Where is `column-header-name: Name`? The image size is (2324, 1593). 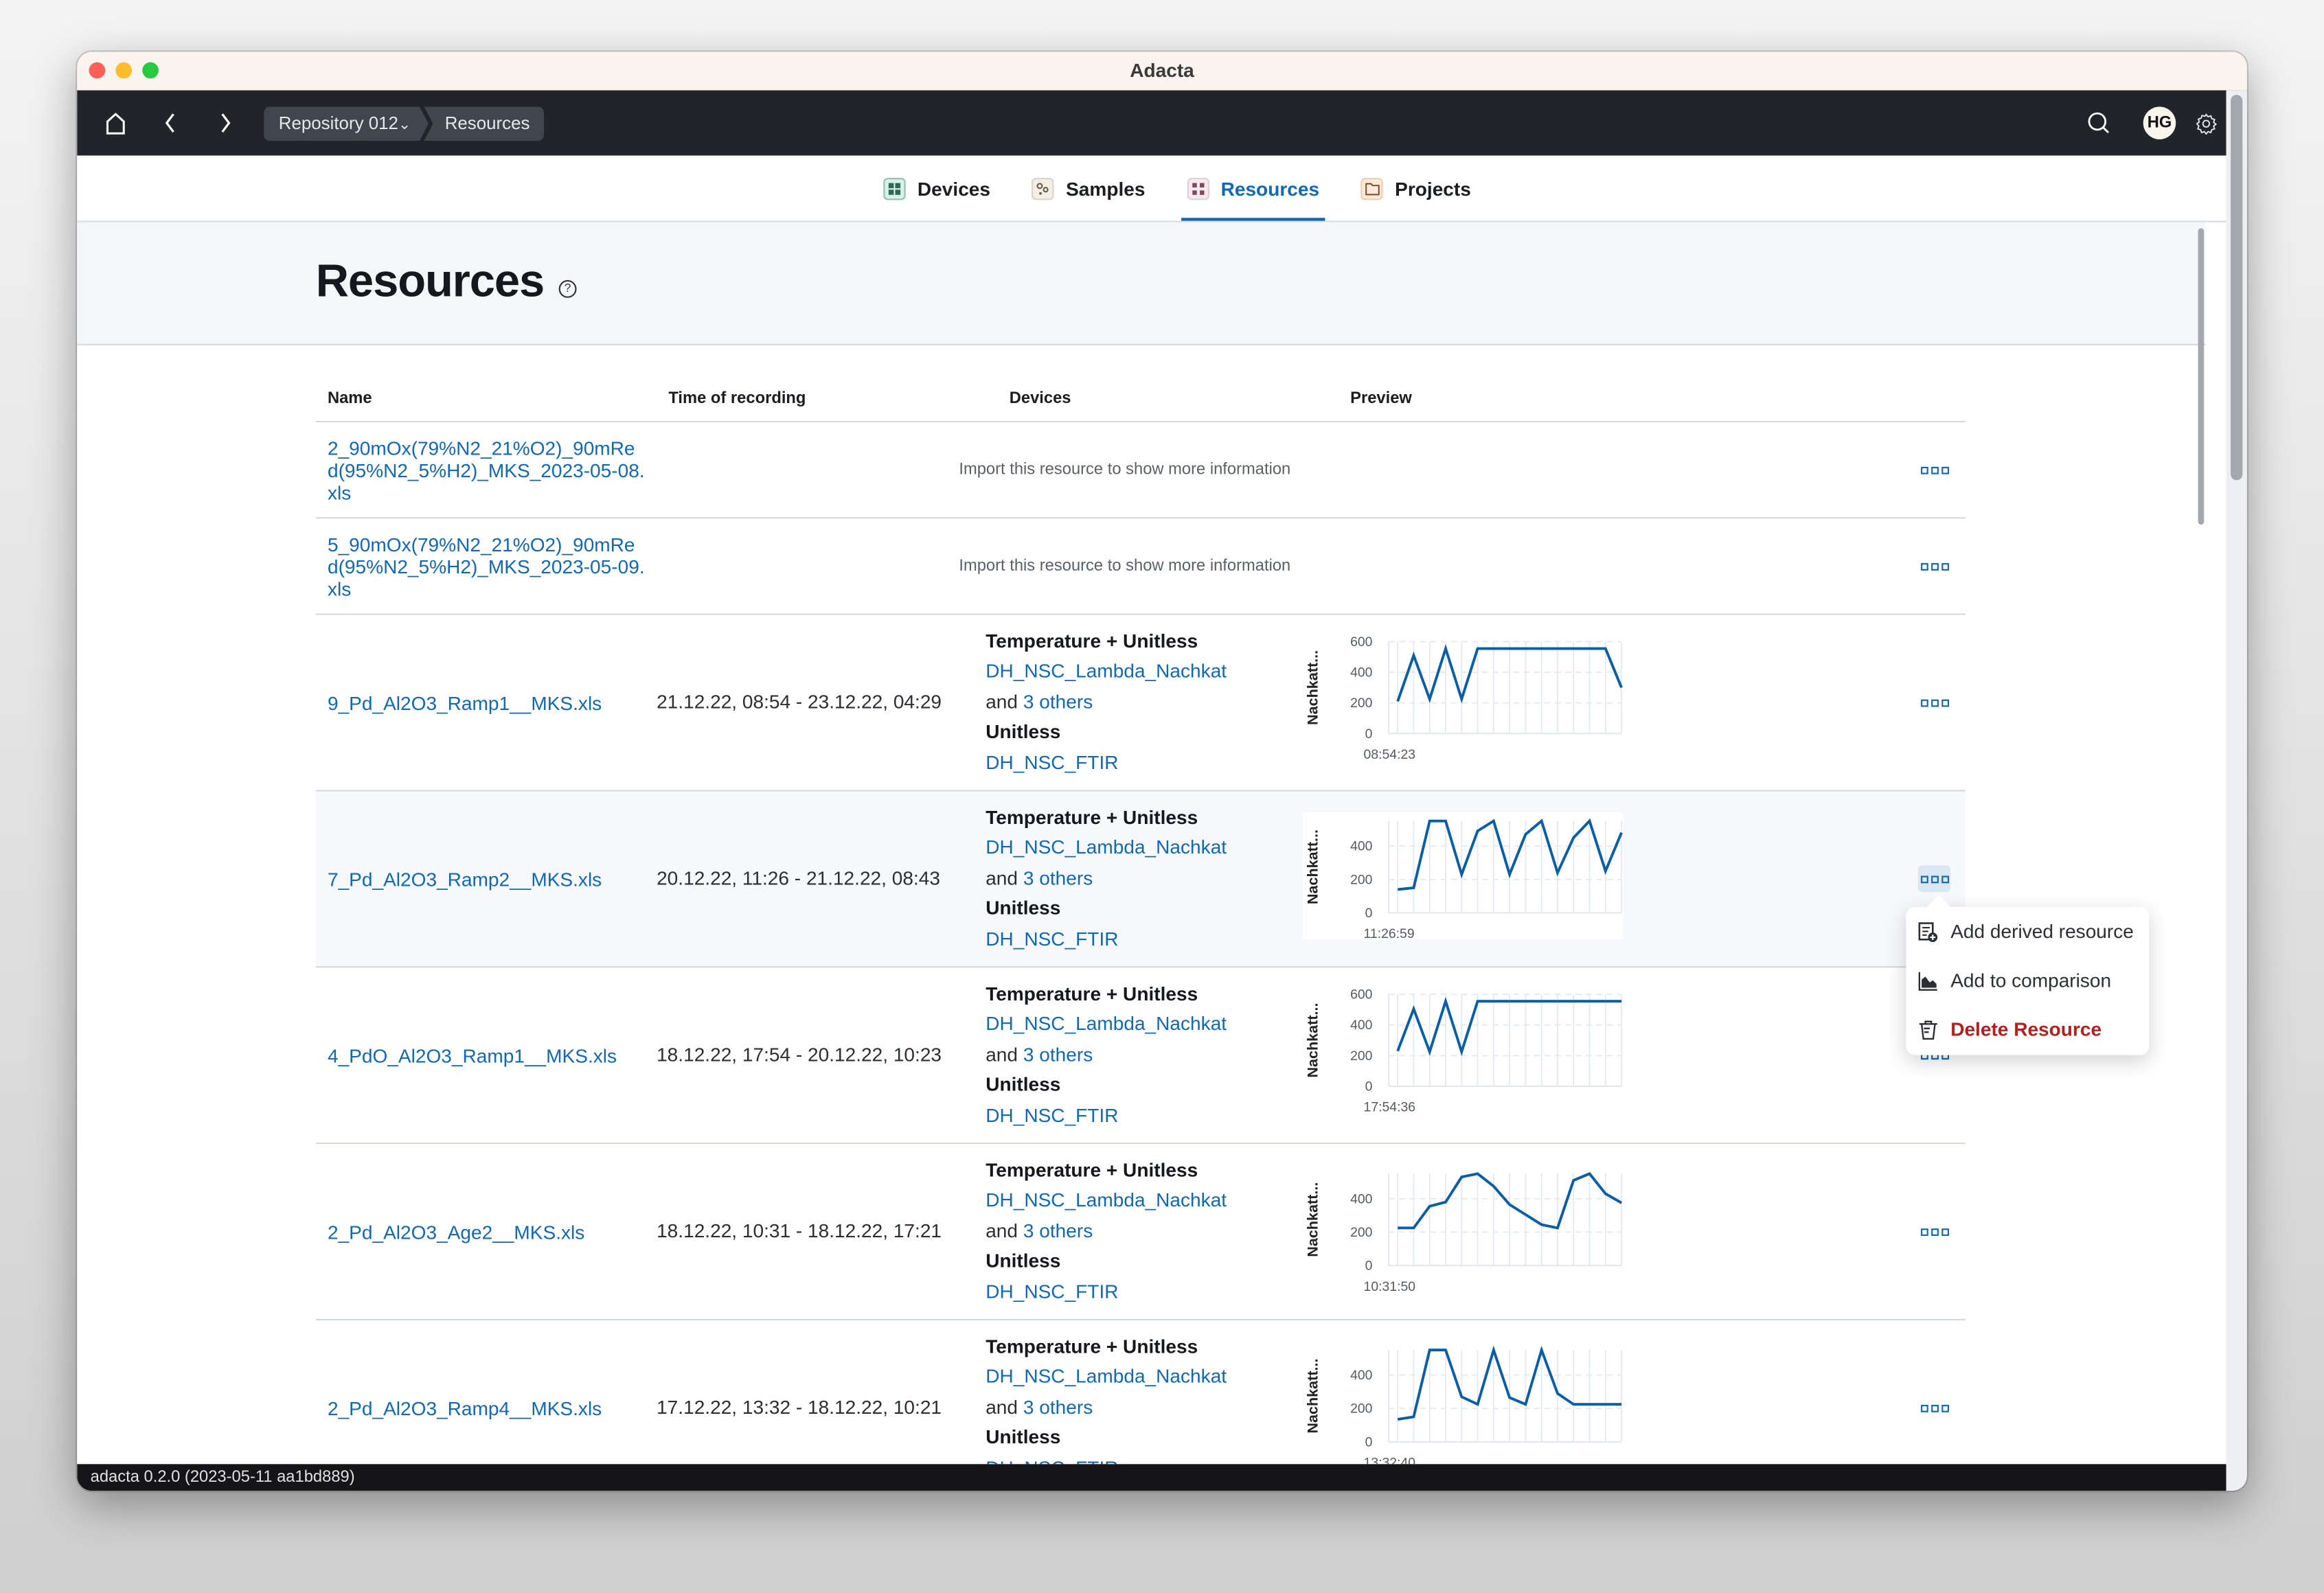
column-header-name: Name is located at coordinates (487, 399).